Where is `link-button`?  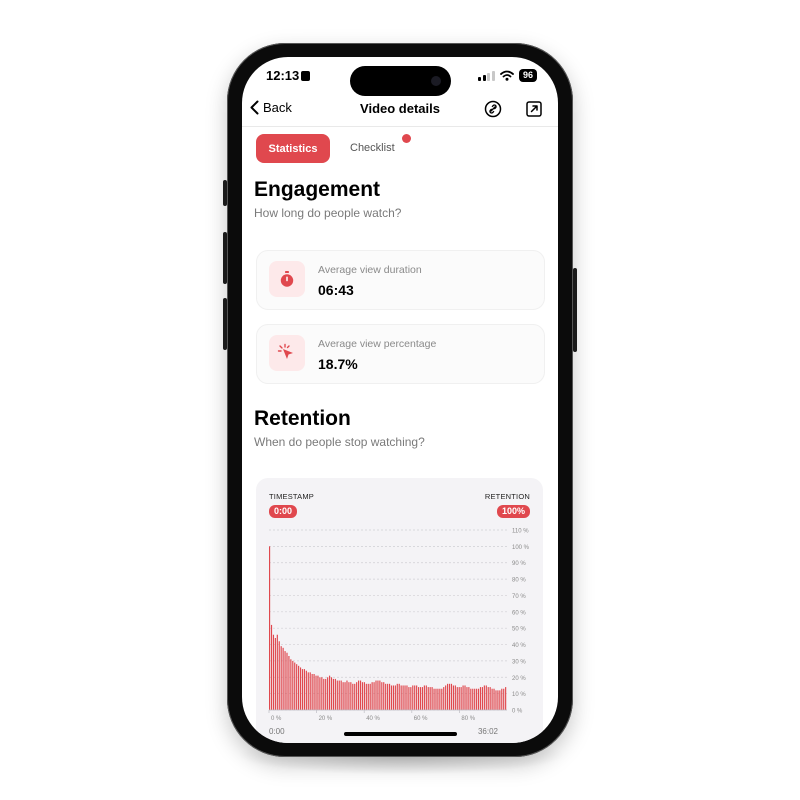 link-button is located at coordinates (493, 109).